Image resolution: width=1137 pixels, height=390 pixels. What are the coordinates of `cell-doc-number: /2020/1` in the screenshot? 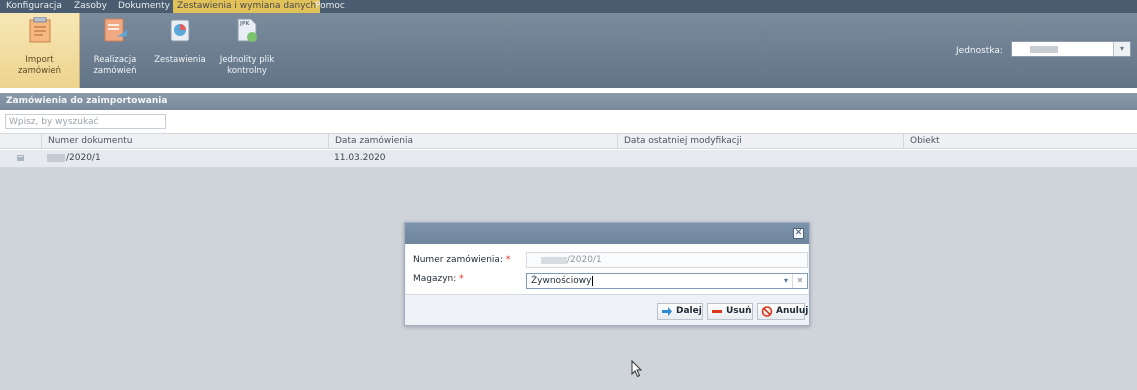 It's located at (74, 158).